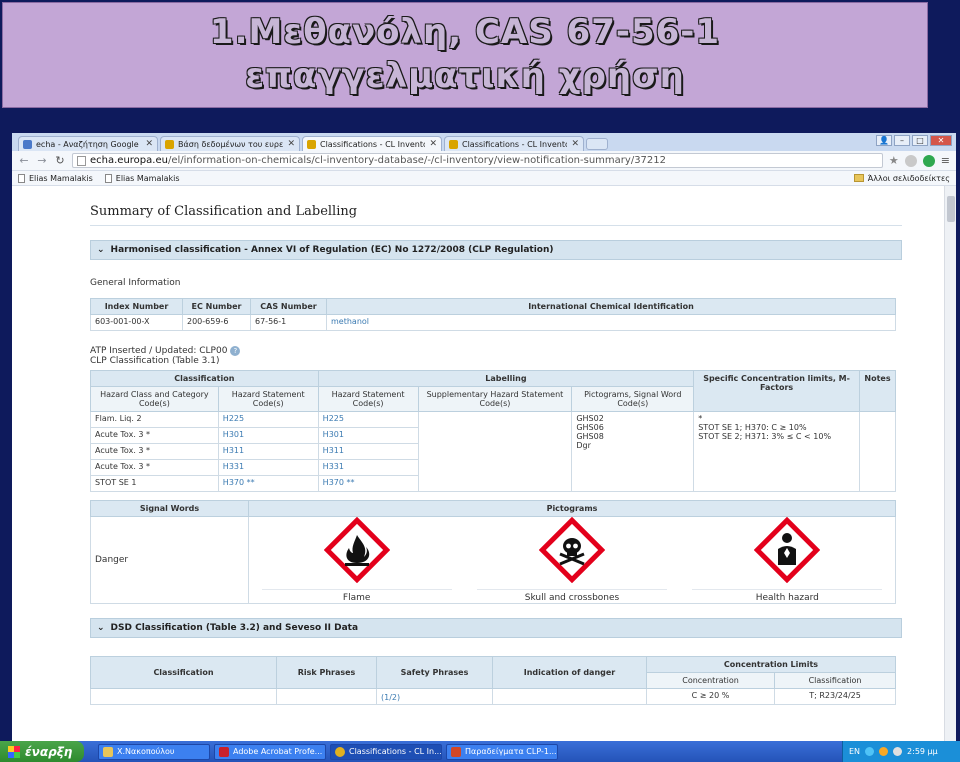 This screenshot has width=960, height=762. What do you see at coordinates (951, 209) in the screenshot?
I see `scrollbar-thumb` at bounding box center [951, 209].